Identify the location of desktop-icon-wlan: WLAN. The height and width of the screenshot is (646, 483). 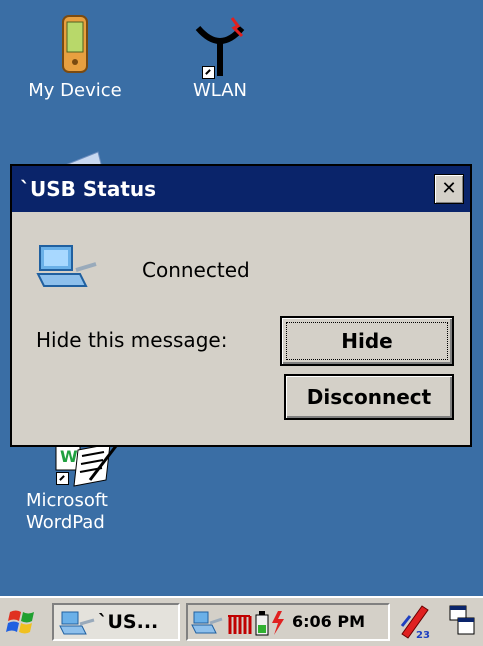
(220, 58).